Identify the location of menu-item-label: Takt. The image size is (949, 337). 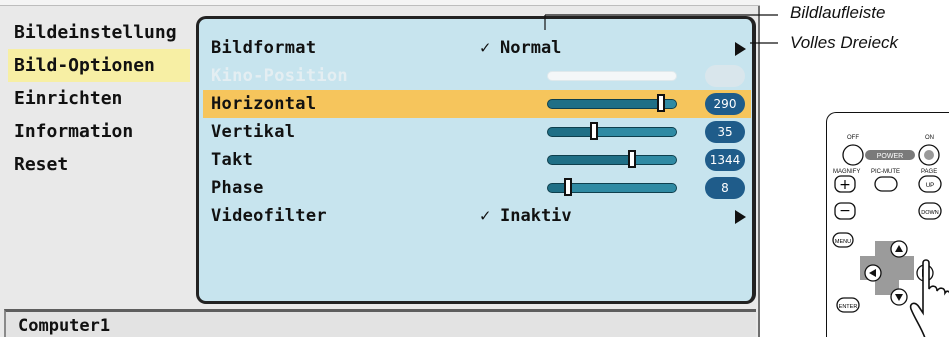
(232, 160).